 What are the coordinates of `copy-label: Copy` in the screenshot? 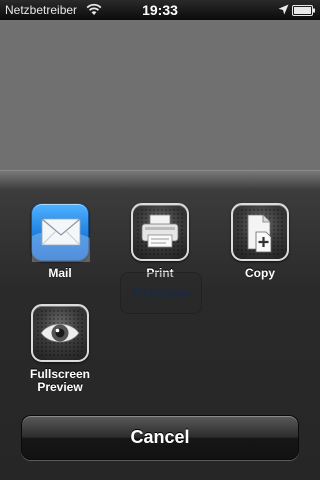 It's located at (260, 273).